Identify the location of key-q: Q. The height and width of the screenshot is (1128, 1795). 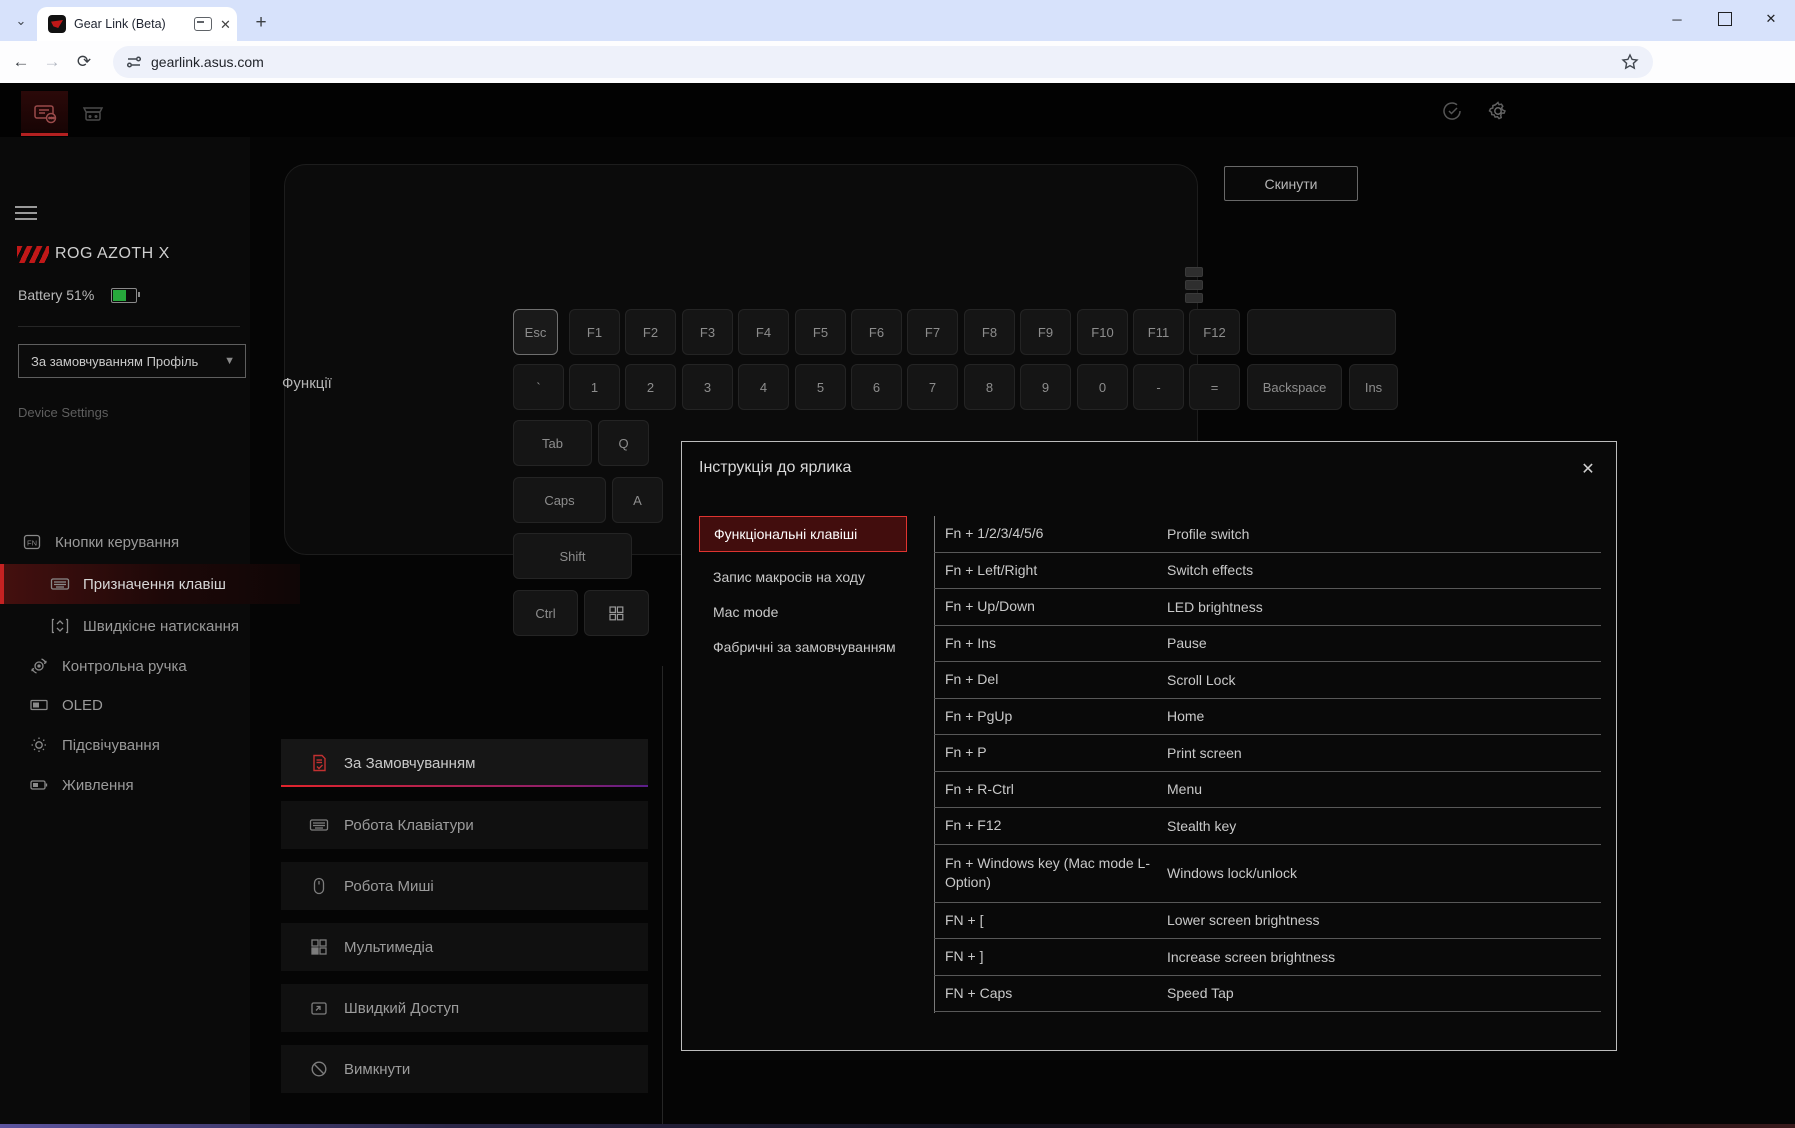
(623, 443).